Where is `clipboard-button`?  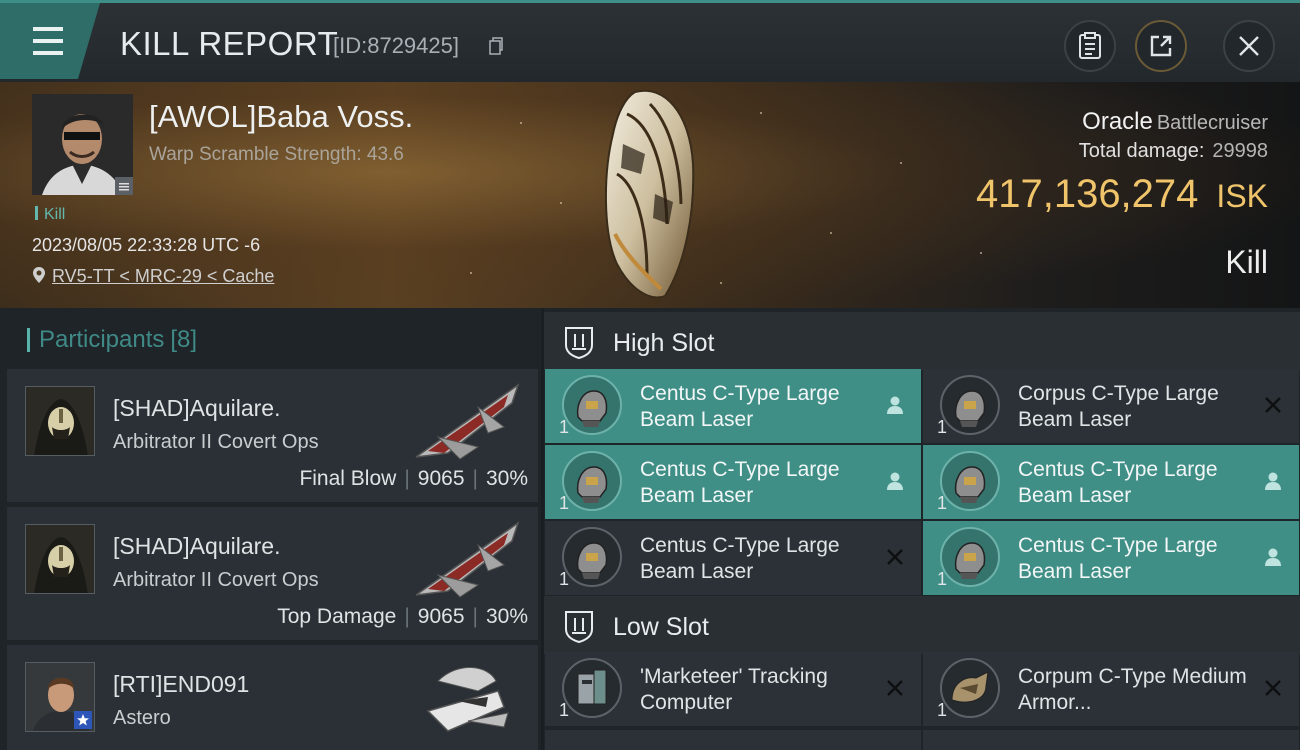
clipboard-button is located at coordinates (1090, 46).